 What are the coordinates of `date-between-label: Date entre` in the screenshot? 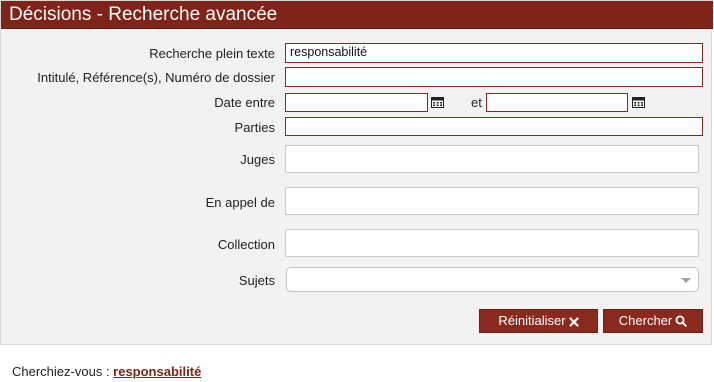 It's located at (244, 102).